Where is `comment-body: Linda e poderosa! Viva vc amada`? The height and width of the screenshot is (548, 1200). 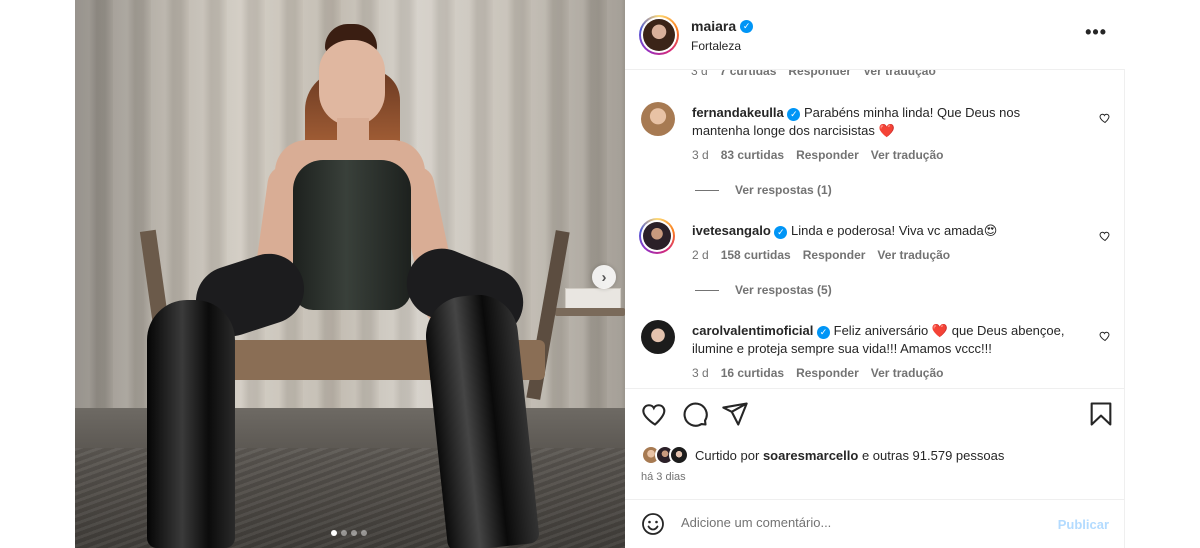 comment-body: Linda e poderosa! Viva vc amada is located at coordinates (887, 230).